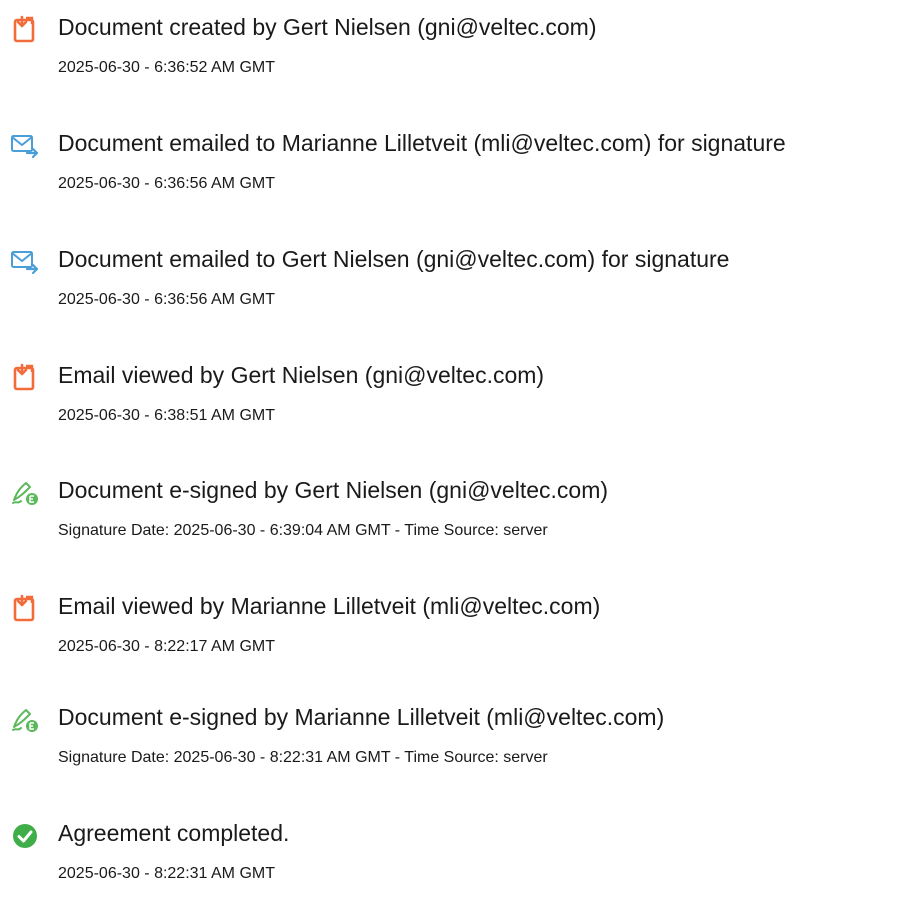  Describe the element at coordinates (166, 415) in the screenshot. I see `entry-timestamp: 2025-06-30 - 6:38:51 AM GMT` at that location.